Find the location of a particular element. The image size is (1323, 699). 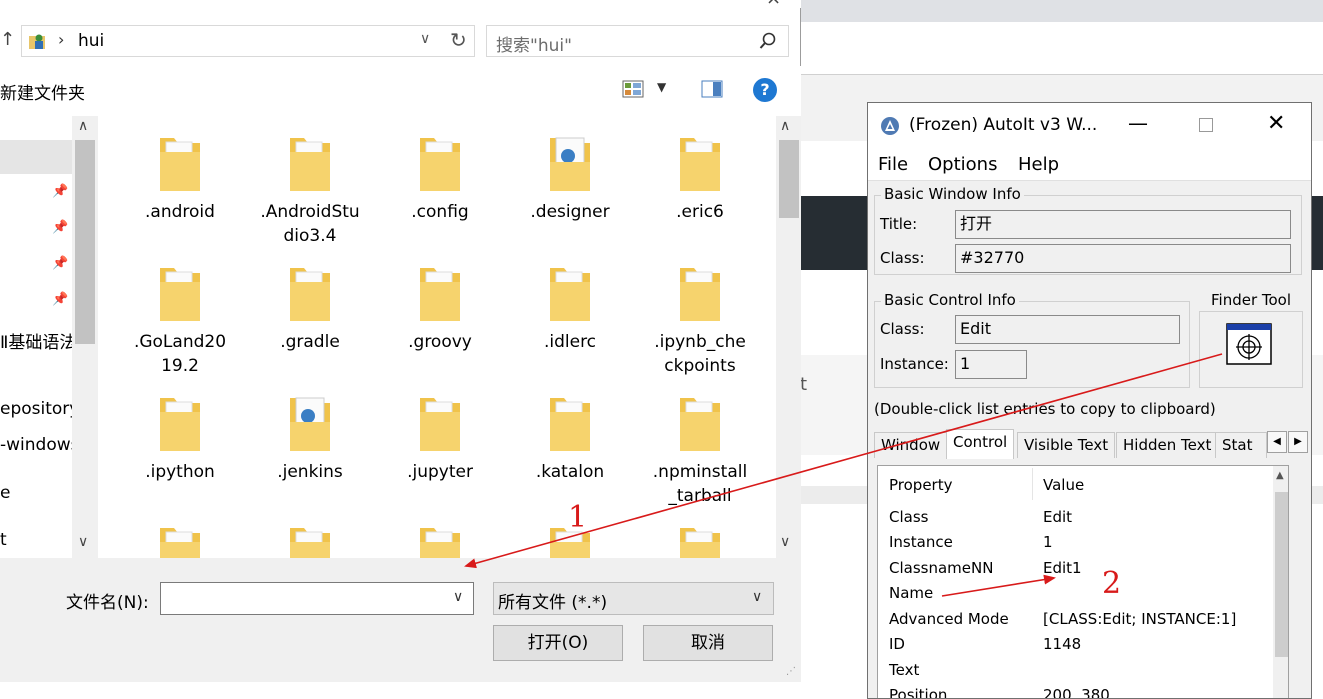

nav-item-label: epository is located at coordinates (36, 409).